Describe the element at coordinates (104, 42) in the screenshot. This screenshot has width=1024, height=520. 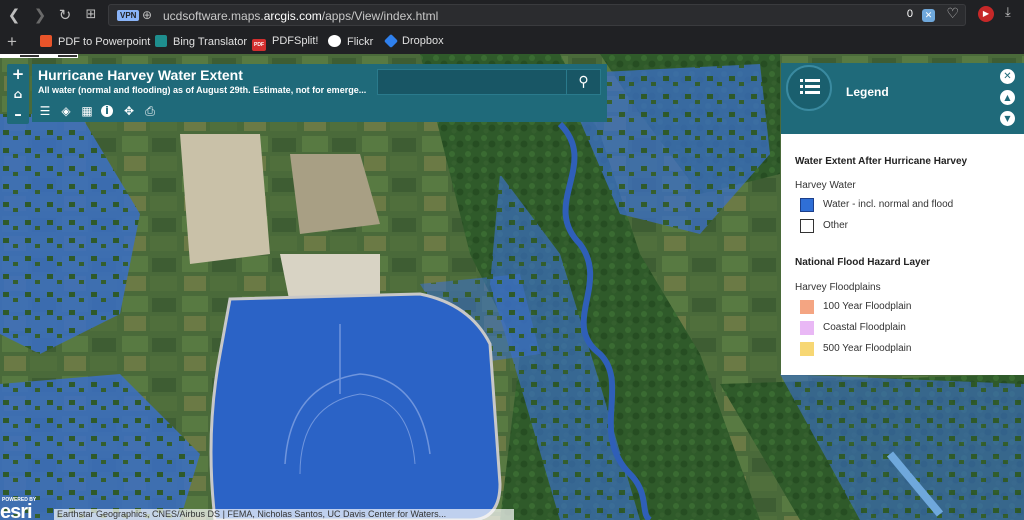
I see `bookmark-label: PDF to Powerpoint` at that location.